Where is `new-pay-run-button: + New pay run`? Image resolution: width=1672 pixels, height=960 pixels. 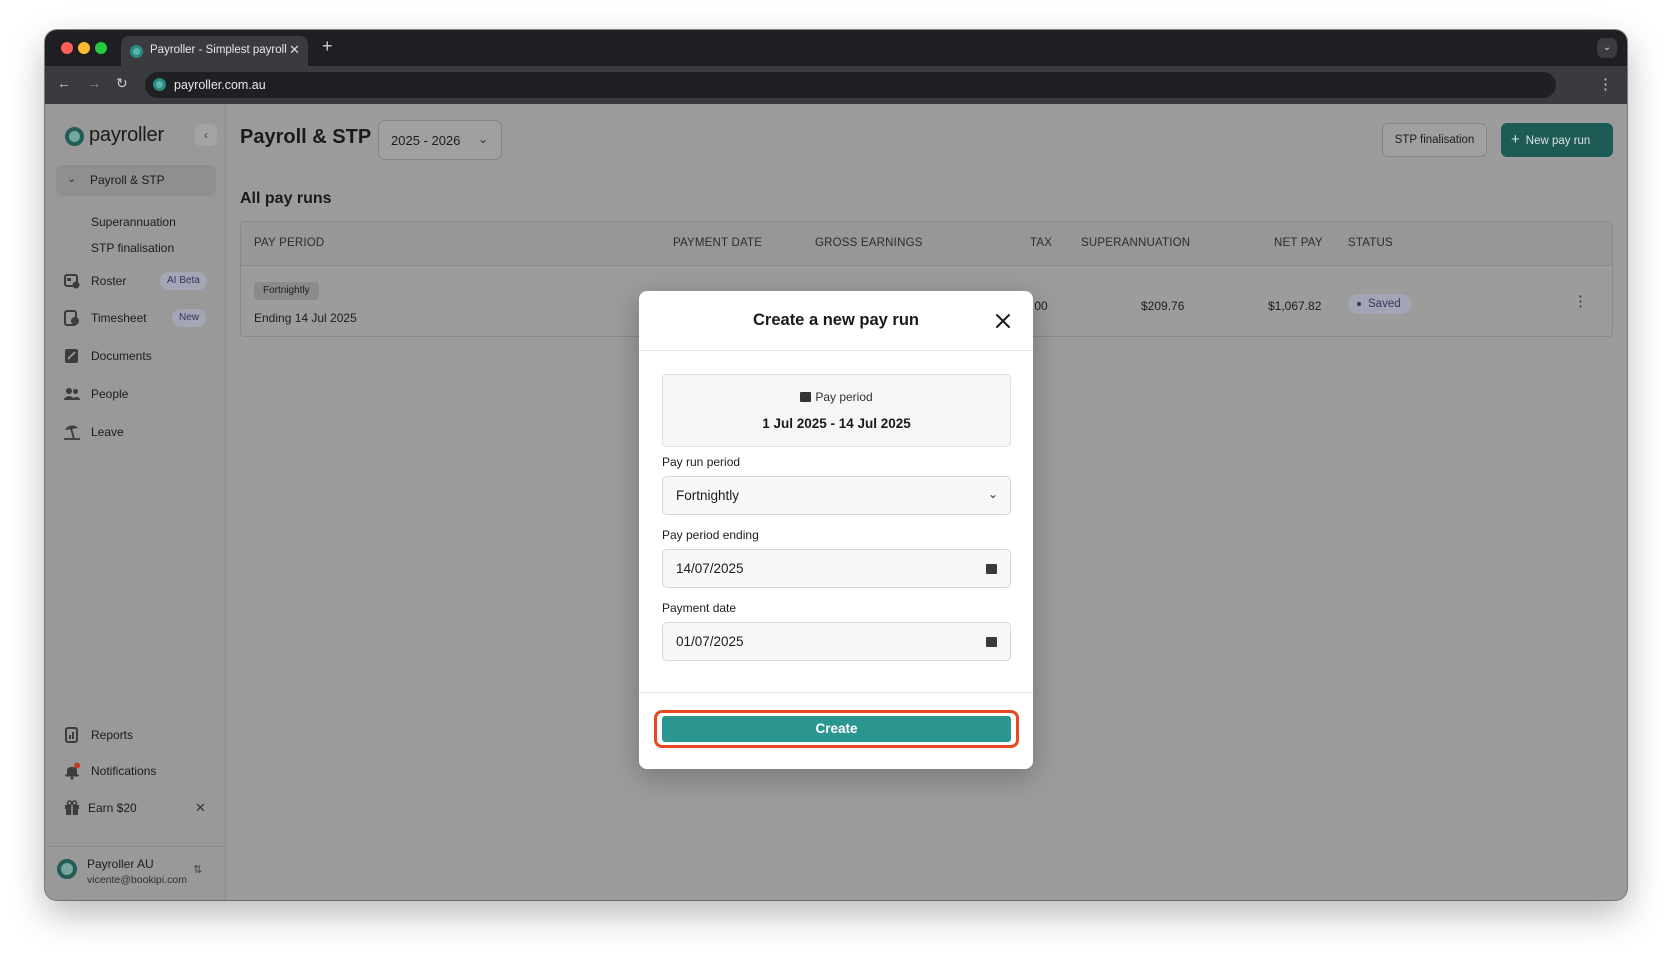
new-pay-run-button: + New pay run is located at coordinates (1557, 140).